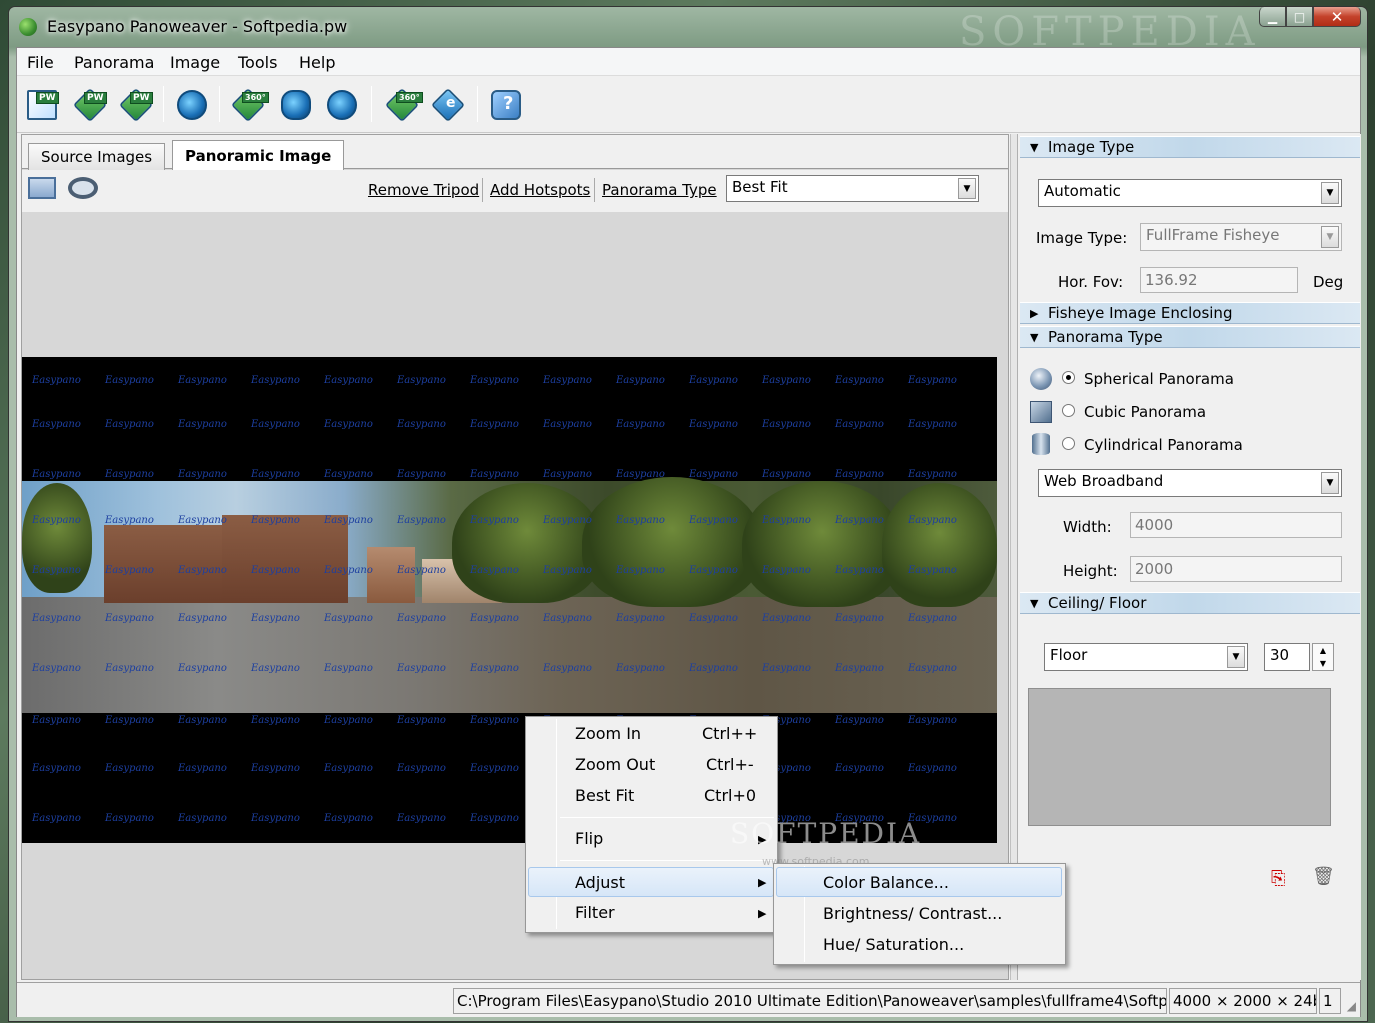 Image resolution: width=1375 pixels, height=1023 pixels. I want to click on panorama-type-link: Panorama Type, so click(659, 190).